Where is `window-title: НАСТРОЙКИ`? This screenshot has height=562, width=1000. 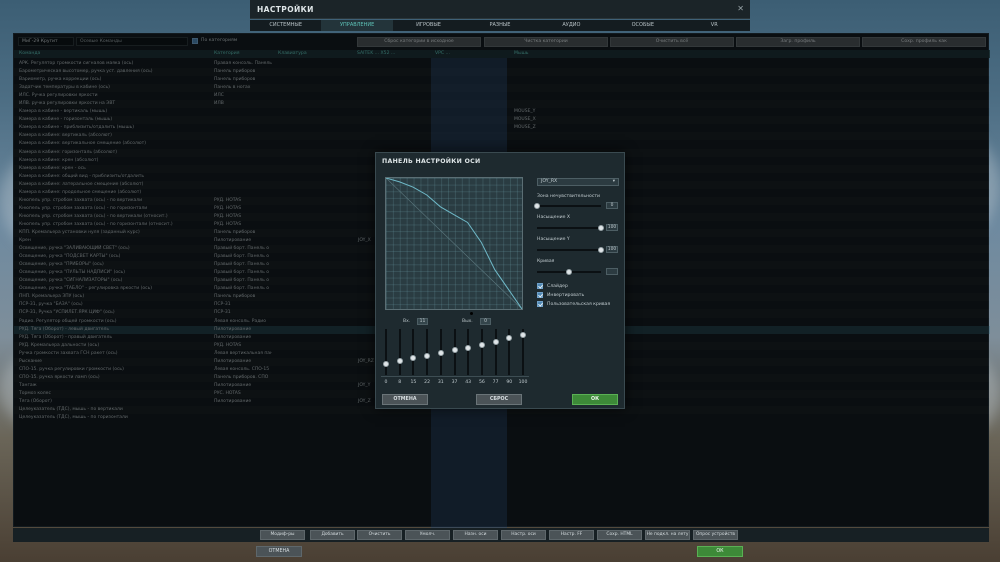
window-title: НАСТРОЙКИ is located at coordinates (285, 9).